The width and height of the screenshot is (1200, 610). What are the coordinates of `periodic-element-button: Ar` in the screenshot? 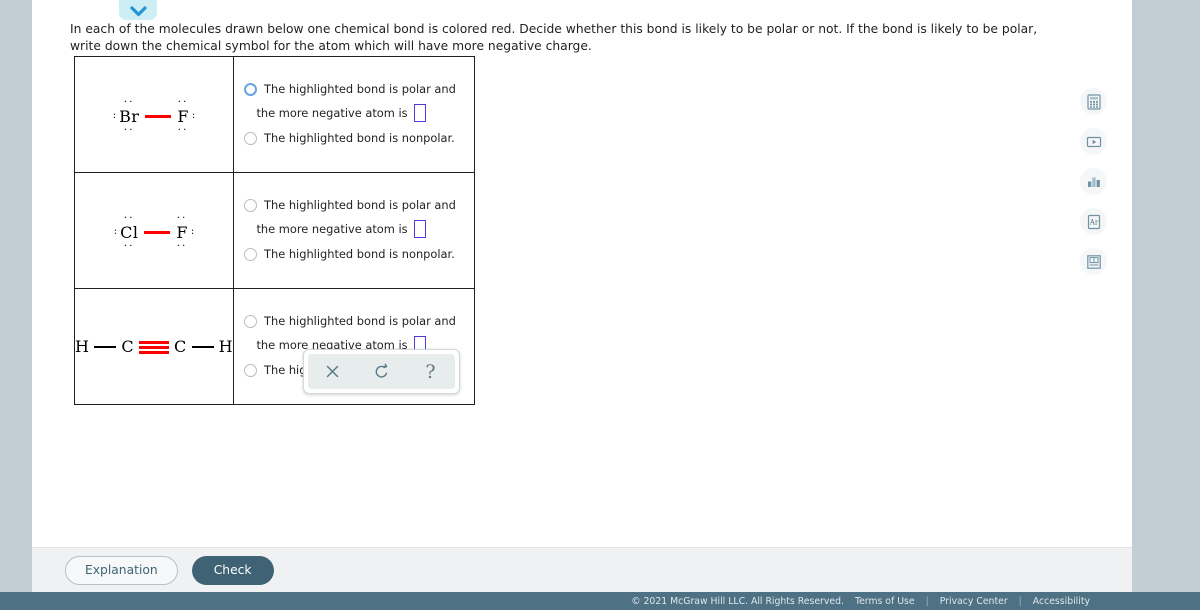 It's located at (1093, 221).